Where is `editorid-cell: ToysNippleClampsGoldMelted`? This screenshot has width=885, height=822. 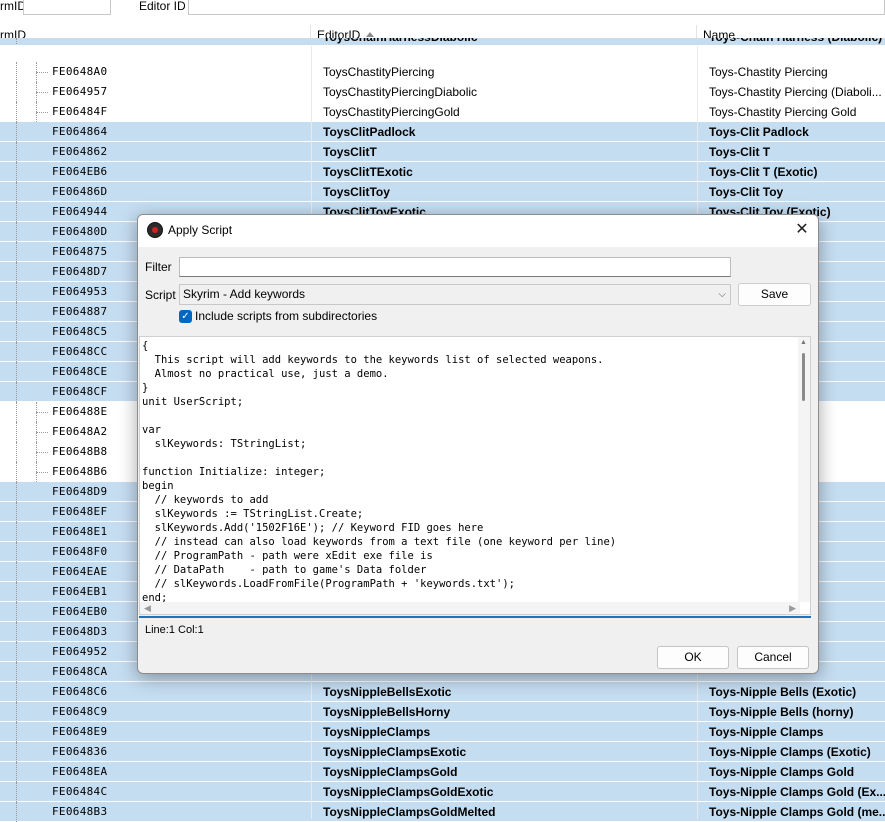
editorid-cell: ToysNippleClampsGoldMelted is located at coordinates (409, 812).